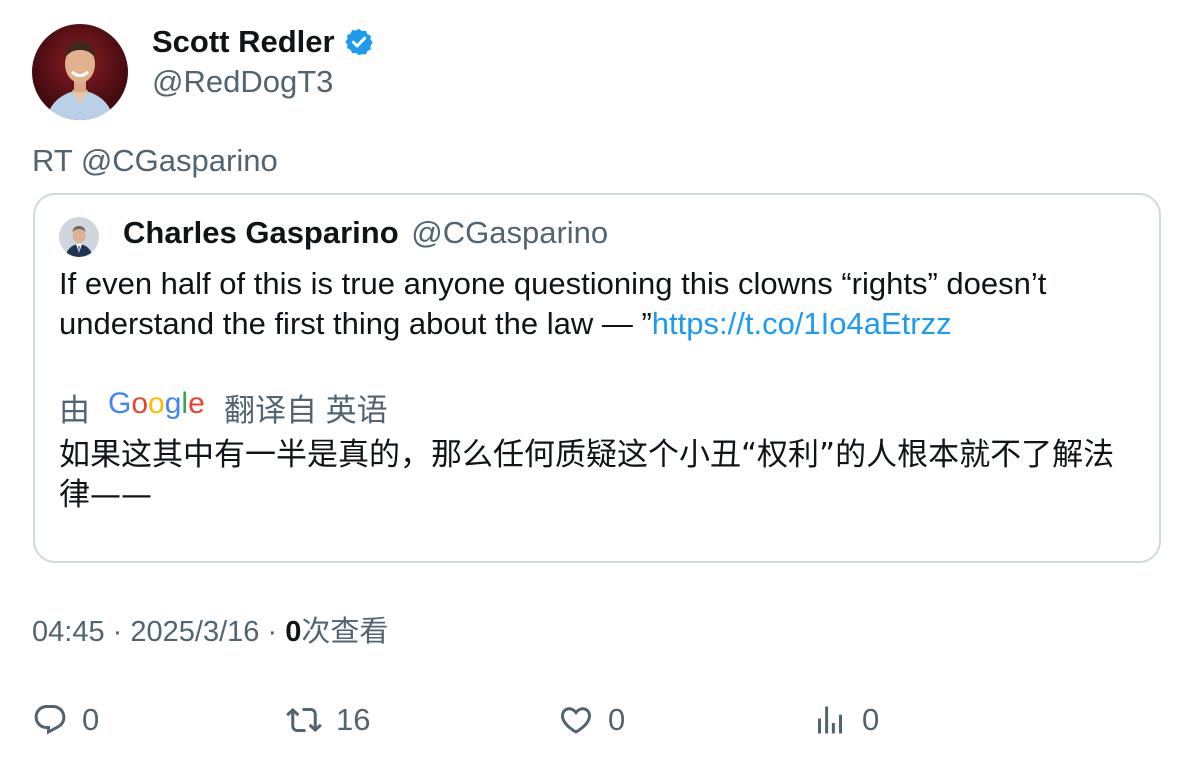  What do you see at coordinates (80, 72) in the screenshot?
I see `author-avatar` at bounding box center [80, 72].